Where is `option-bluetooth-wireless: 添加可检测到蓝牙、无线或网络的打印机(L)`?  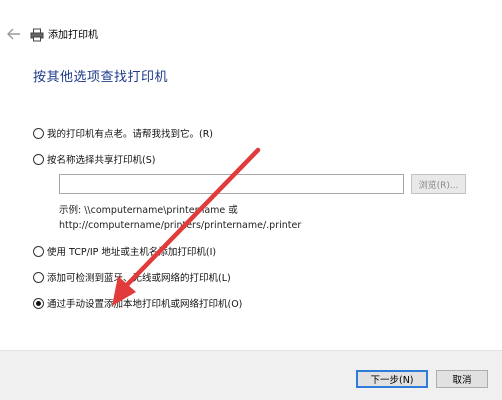 option-bluetooth-wireless: 添加可检测到蓝牙、无线或网络的打印机(L) is located at coordinates (132, 277).